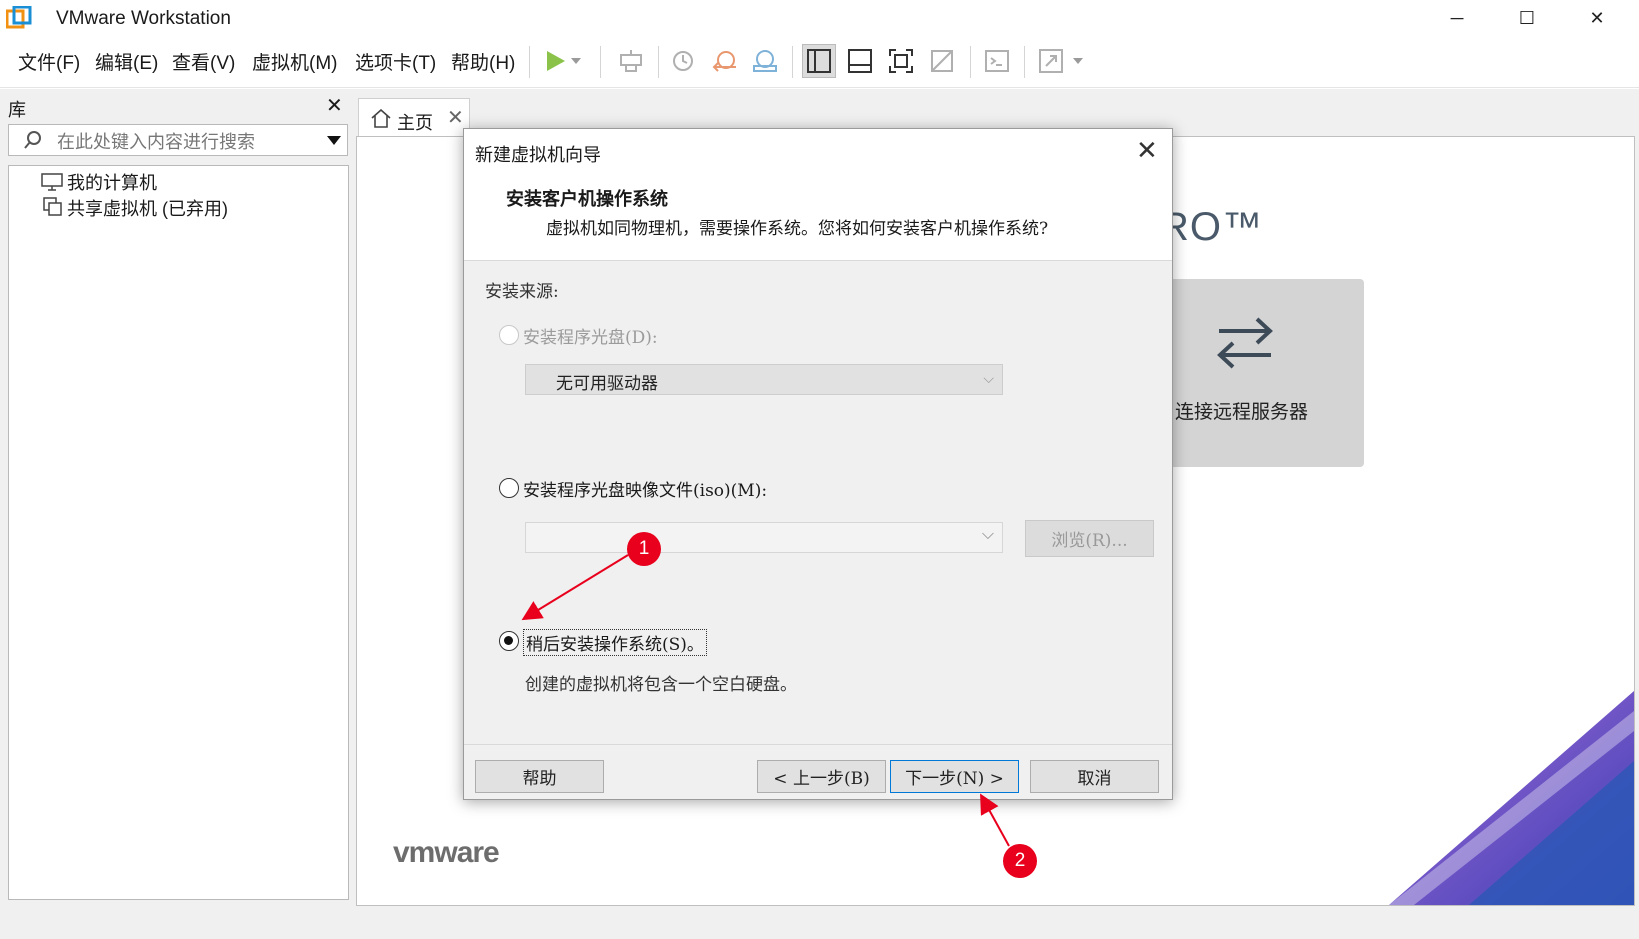 This screenshot has width=1639, height=939. I want to click on annotation-badge-1: 1, so click(644, 549).